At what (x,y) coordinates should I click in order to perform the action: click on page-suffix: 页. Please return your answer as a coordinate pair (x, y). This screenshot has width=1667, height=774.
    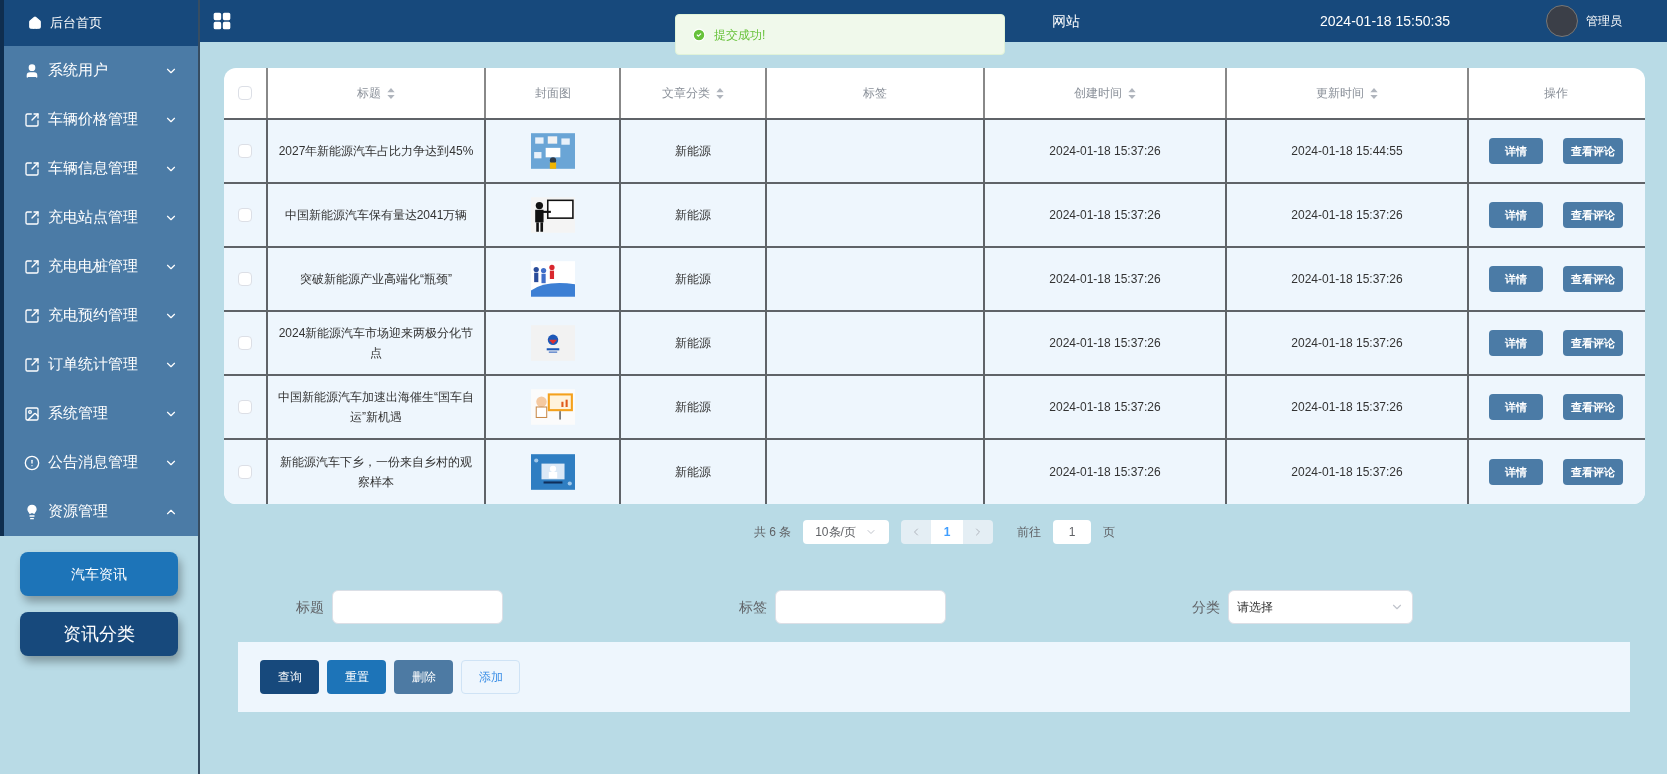
    Looking at the image, I should click on (1109, 532).